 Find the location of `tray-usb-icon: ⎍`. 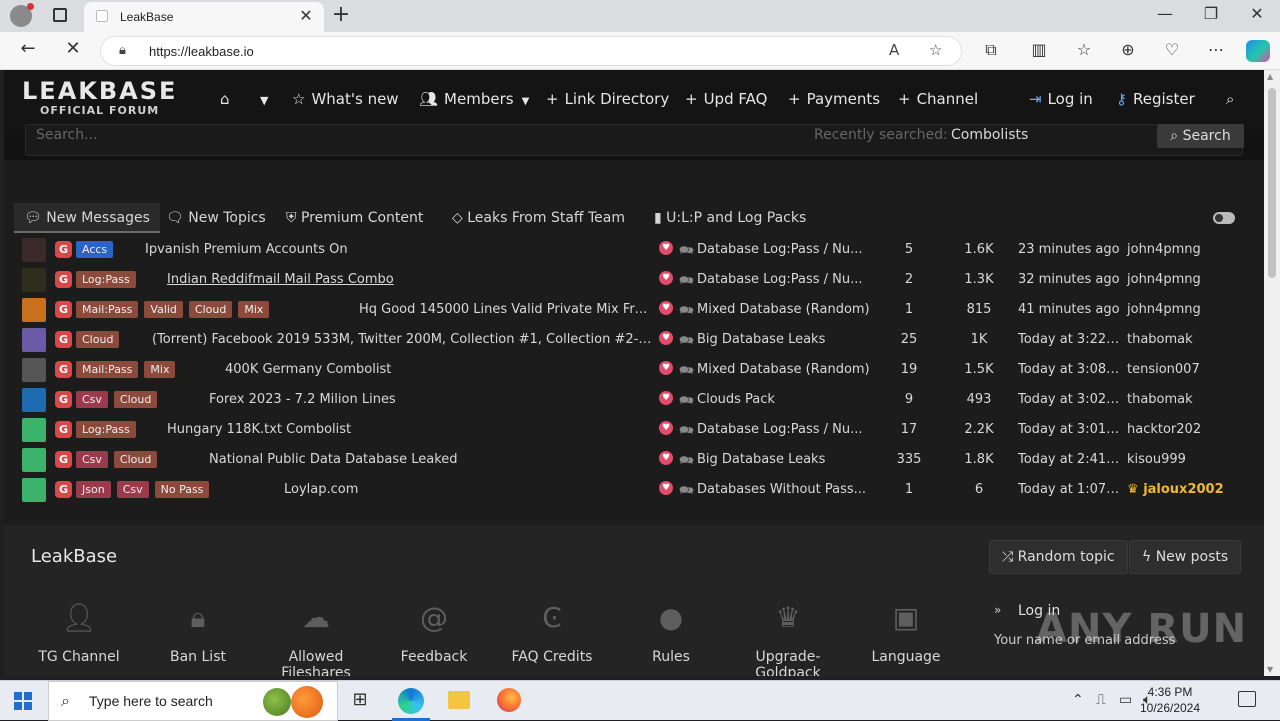

tray-usb-icon: ⎍ is located at coordinates (1101, 700).